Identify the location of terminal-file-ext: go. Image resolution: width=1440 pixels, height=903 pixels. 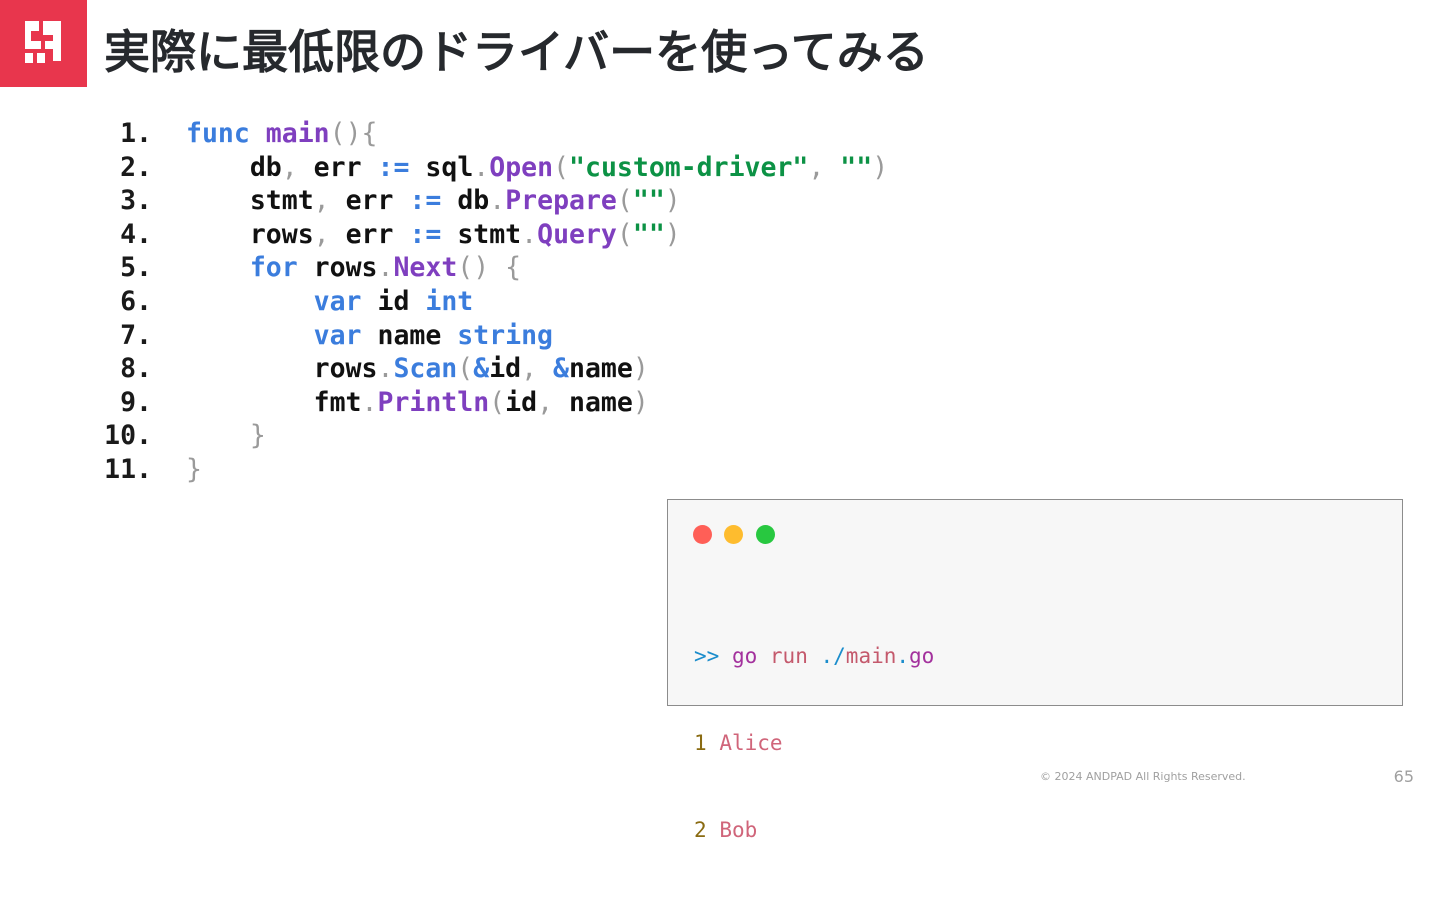
(922, 656).